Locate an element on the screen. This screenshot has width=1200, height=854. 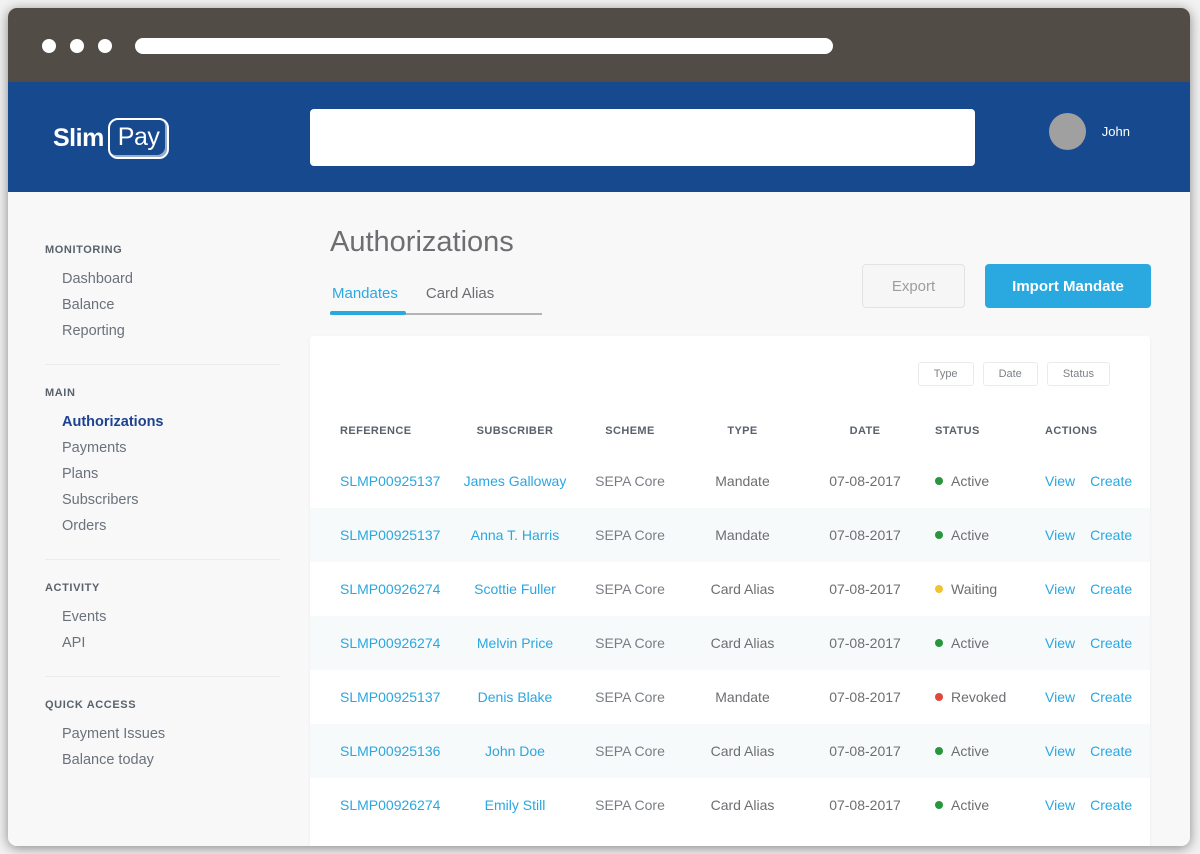
cell-status: Waiting is located at coordinates (990, 589).